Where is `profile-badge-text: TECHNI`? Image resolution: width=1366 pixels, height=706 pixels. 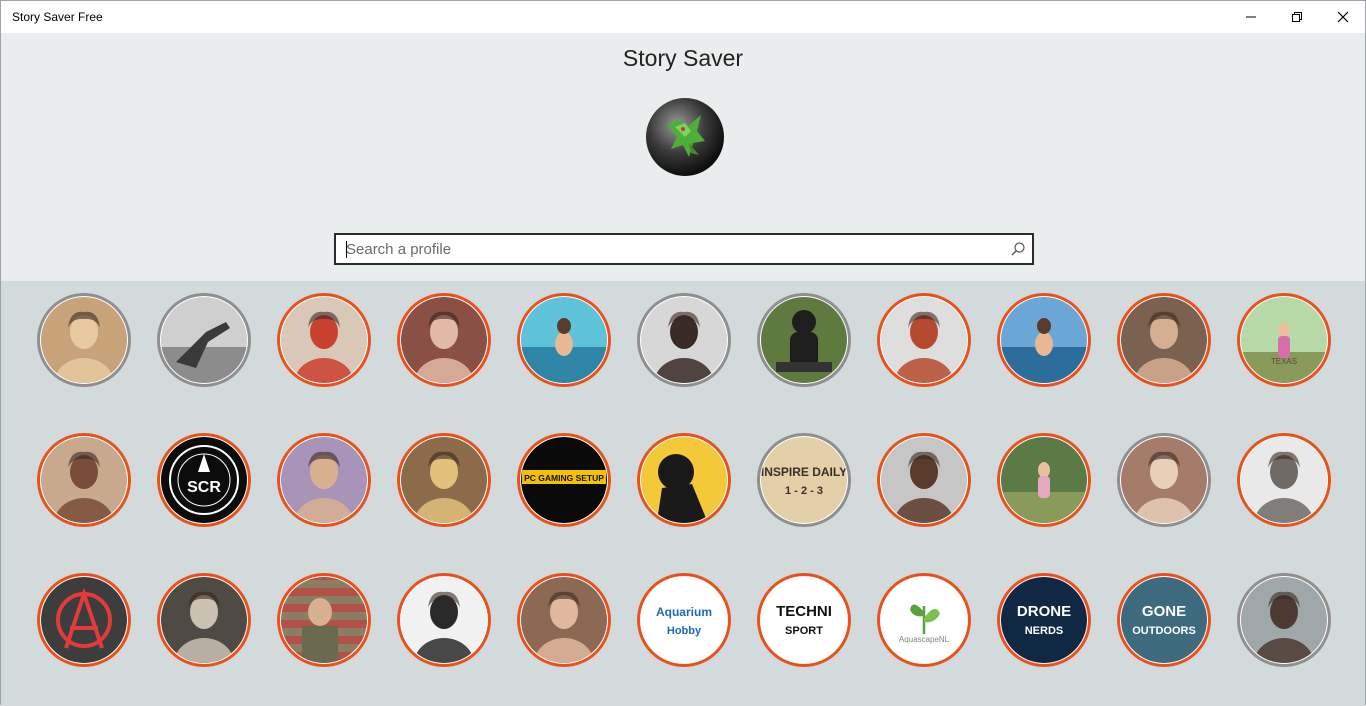
profile-badge-text: TECHNI is located at coordinates (804, 611).